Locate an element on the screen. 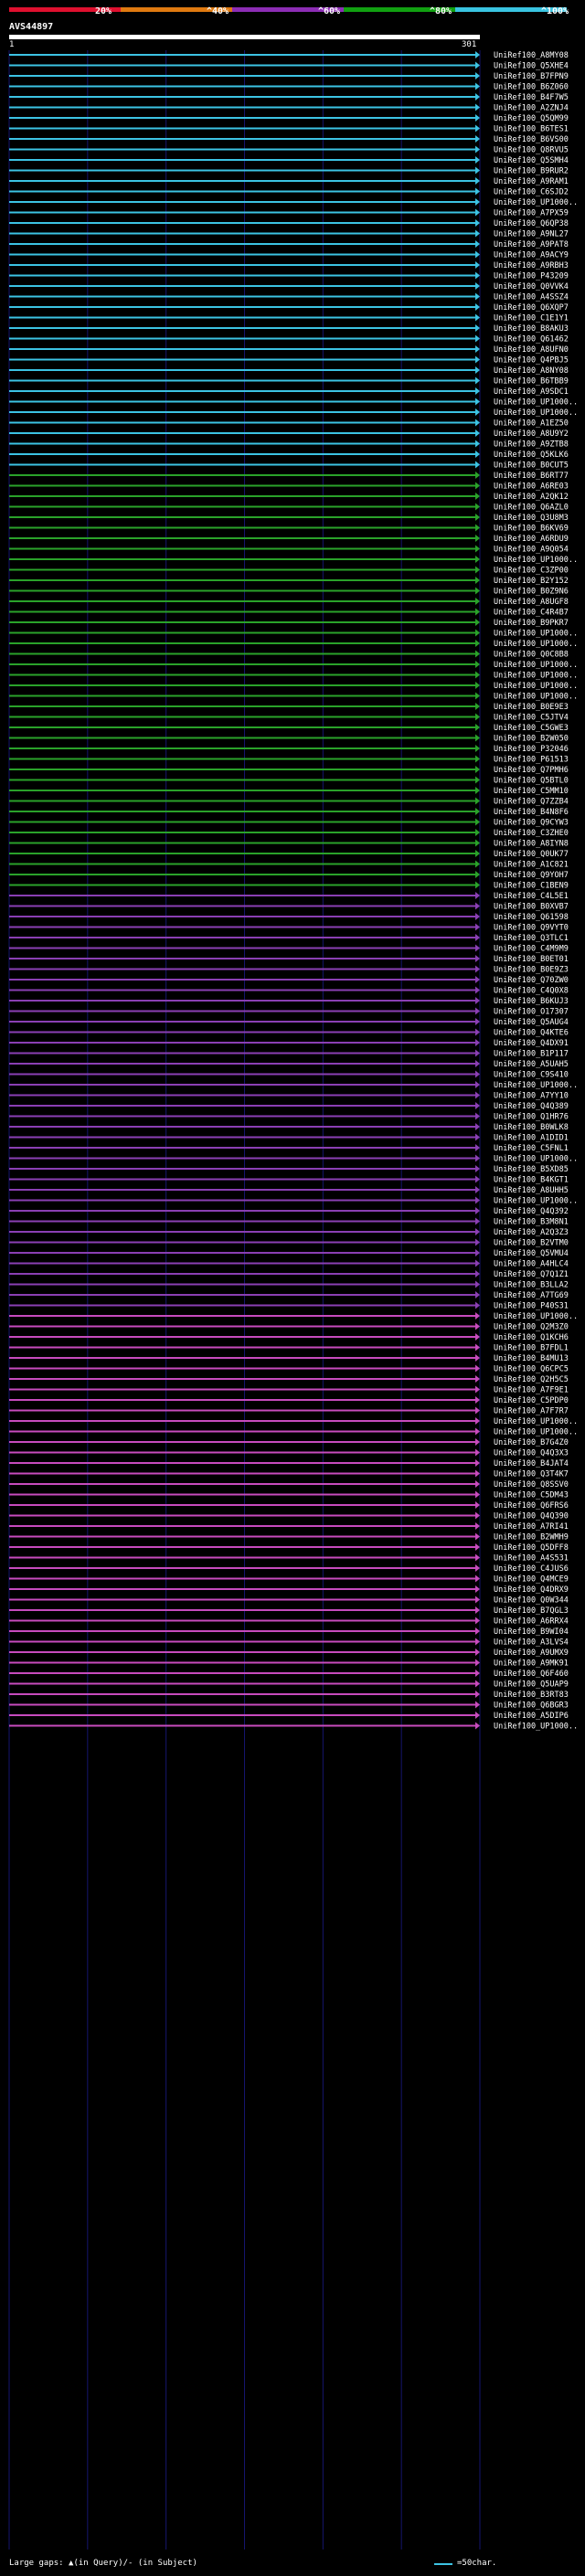  hit-label: UniRef100_A2ZNJ4 is located at coordinates (532, 108).